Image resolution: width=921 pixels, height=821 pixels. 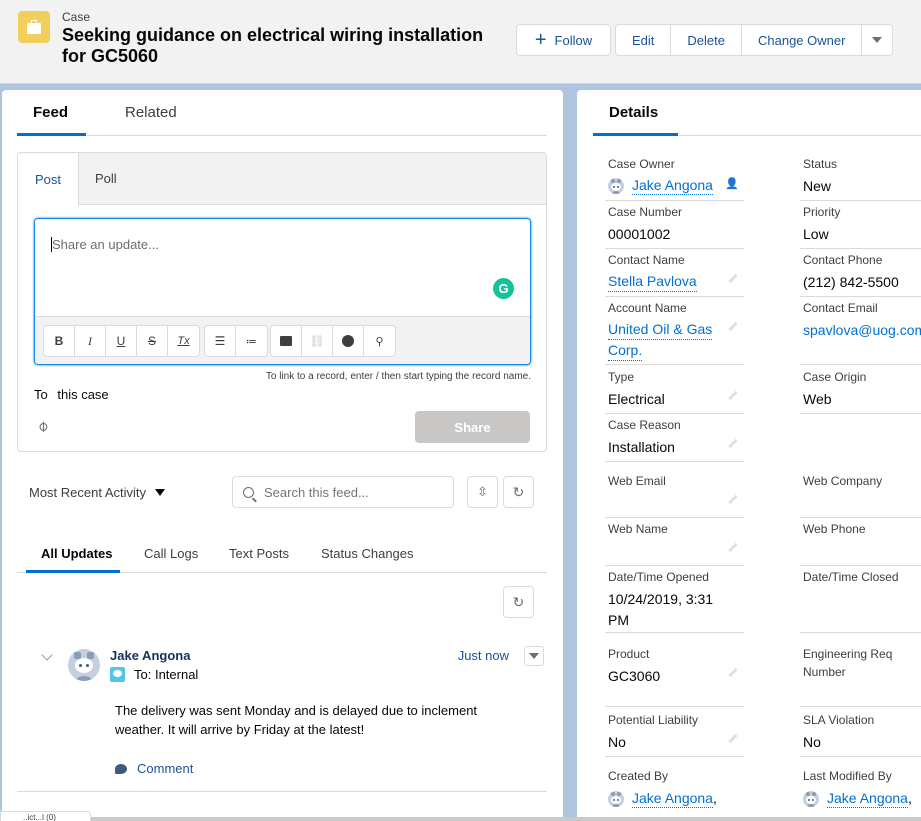 I want to click on tab-details: Details, so click(x=633, y=112).